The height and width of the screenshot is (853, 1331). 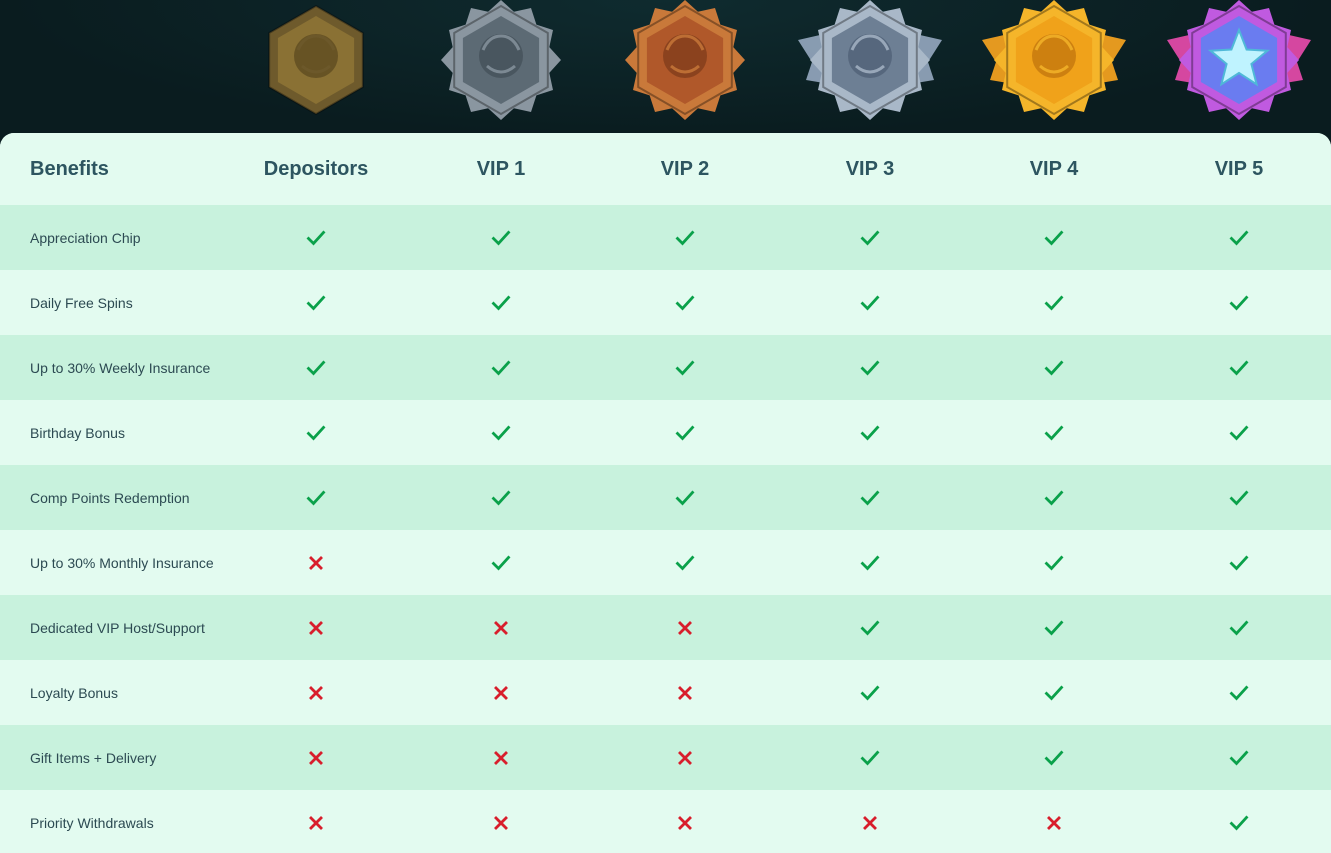 I want to click on tier-name: VIP 5, so click(x=1239, y=168).